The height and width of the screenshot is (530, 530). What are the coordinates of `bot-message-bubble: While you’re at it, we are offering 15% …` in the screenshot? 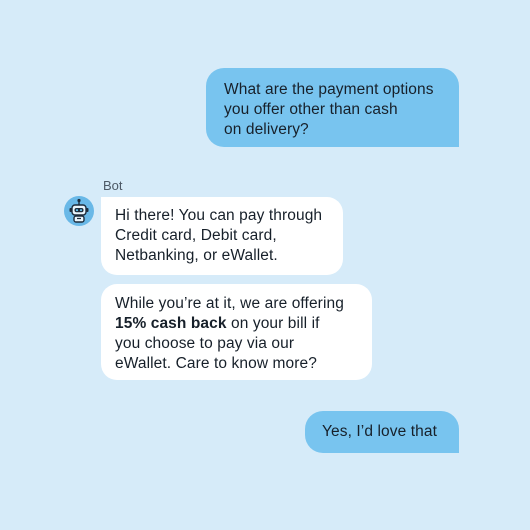 It's located at (236, 332).